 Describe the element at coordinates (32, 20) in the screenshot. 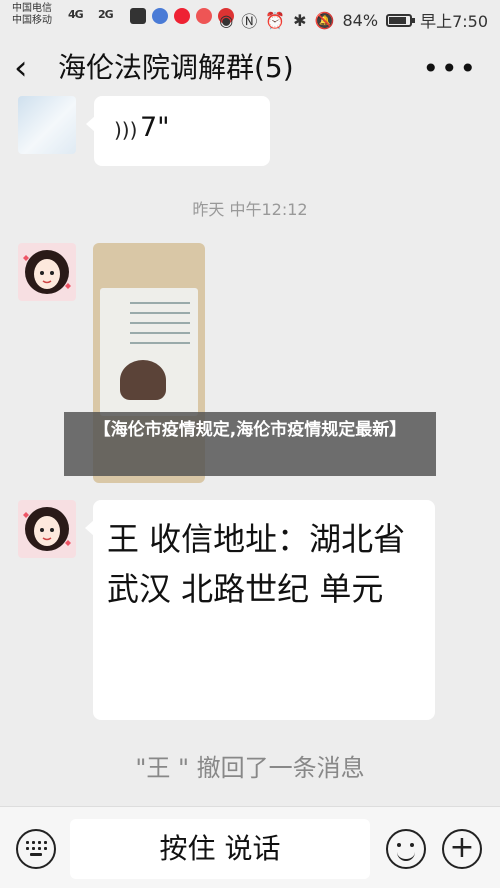

I see `carrier-2: 中国移动` at that location.